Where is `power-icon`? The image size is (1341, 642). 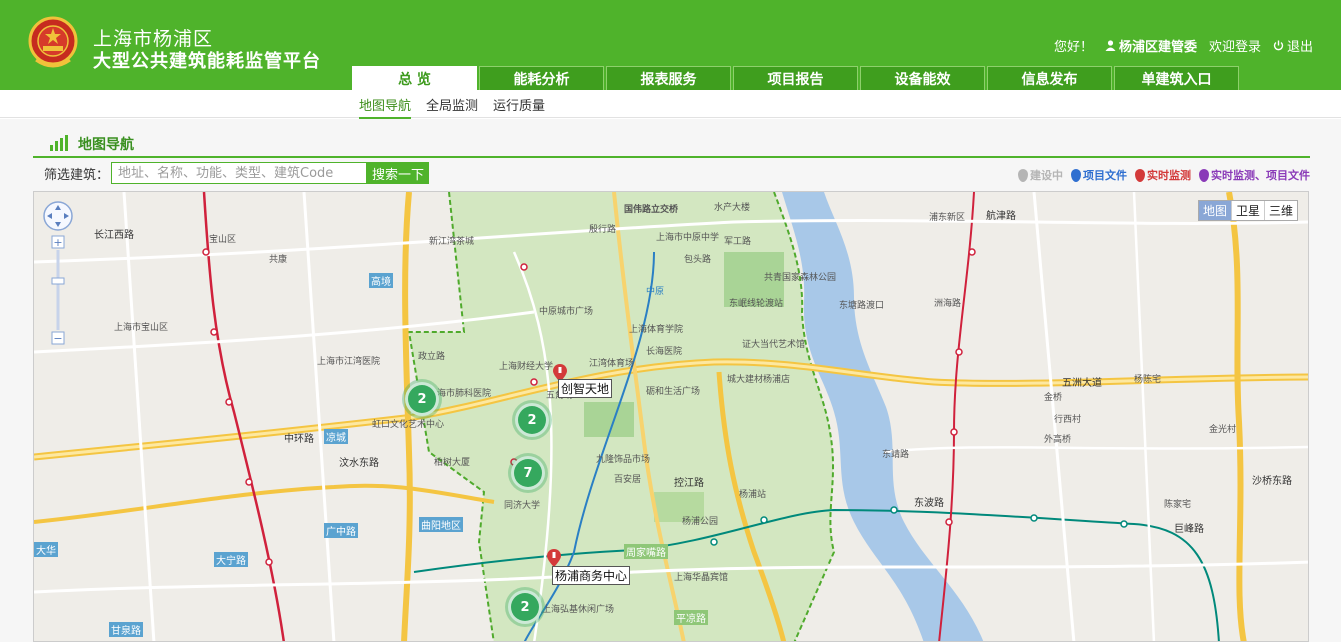 power-icon is located at coordinates (1278, 45).